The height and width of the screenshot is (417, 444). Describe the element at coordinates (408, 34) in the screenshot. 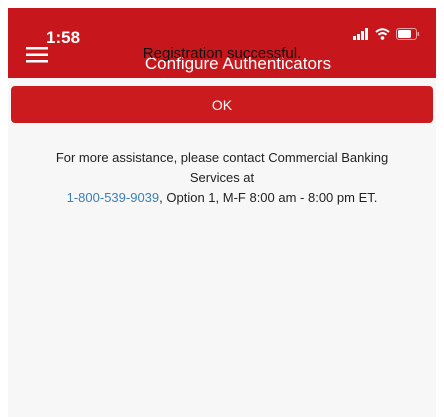

I see `battery-icon` at that location.